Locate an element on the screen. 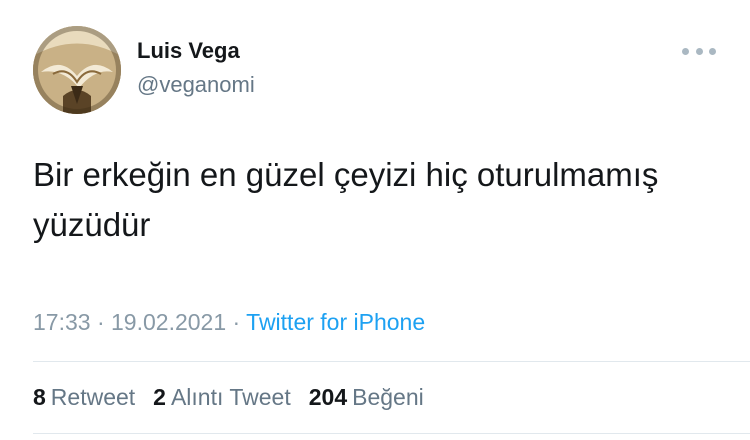 The image size is (750, 440). quote-tweet-label: Alıntı Tweet is located at coordinates (230, 397).